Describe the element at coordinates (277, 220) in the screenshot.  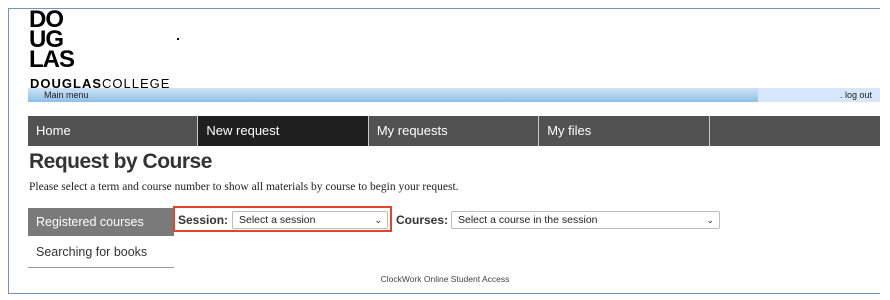
I see `session-select-value: Select a session` at that location.